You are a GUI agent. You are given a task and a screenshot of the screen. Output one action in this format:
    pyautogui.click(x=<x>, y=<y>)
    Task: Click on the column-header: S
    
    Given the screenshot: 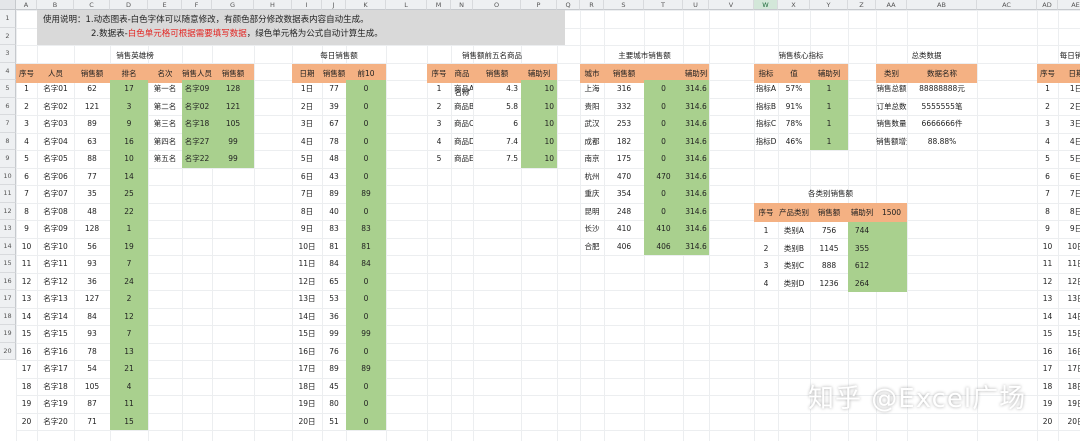 What is the action you would take?
    pyautogui.click(x=624, y=5)
    